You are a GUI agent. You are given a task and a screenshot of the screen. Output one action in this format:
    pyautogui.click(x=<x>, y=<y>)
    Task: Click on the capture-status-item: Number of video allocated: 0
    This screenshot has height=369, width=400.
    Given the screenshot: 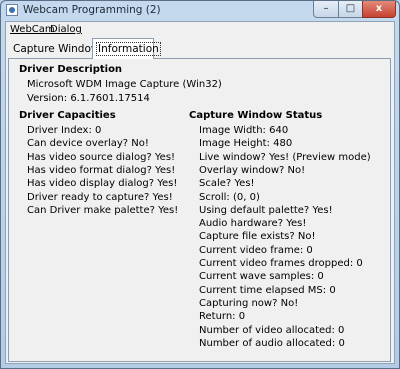 What is the action you would take?
    pyautogui.click(x=272, y=330)
    